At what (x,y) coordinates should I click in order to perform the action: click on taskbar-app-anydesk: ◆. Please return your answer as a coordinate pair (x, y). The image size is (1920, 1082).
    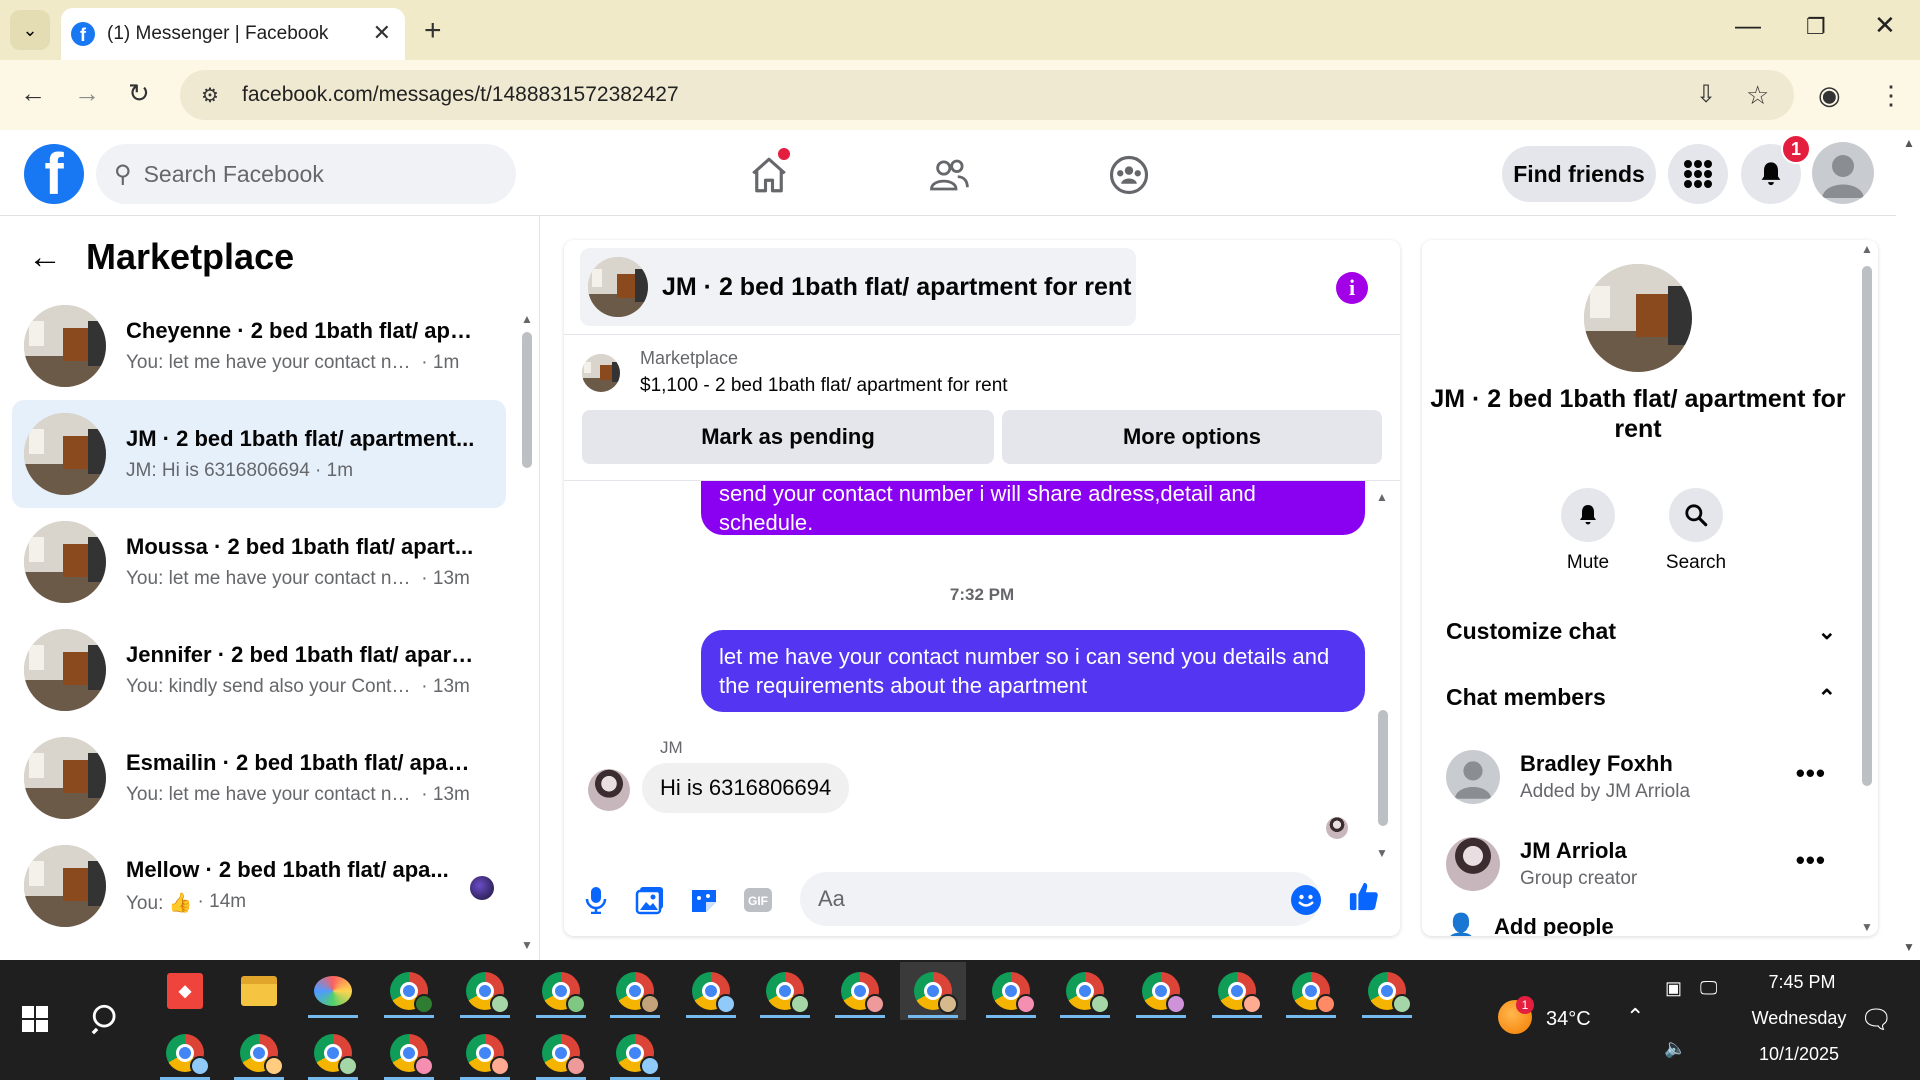
    Looking at the image, I should click on (185, 991).